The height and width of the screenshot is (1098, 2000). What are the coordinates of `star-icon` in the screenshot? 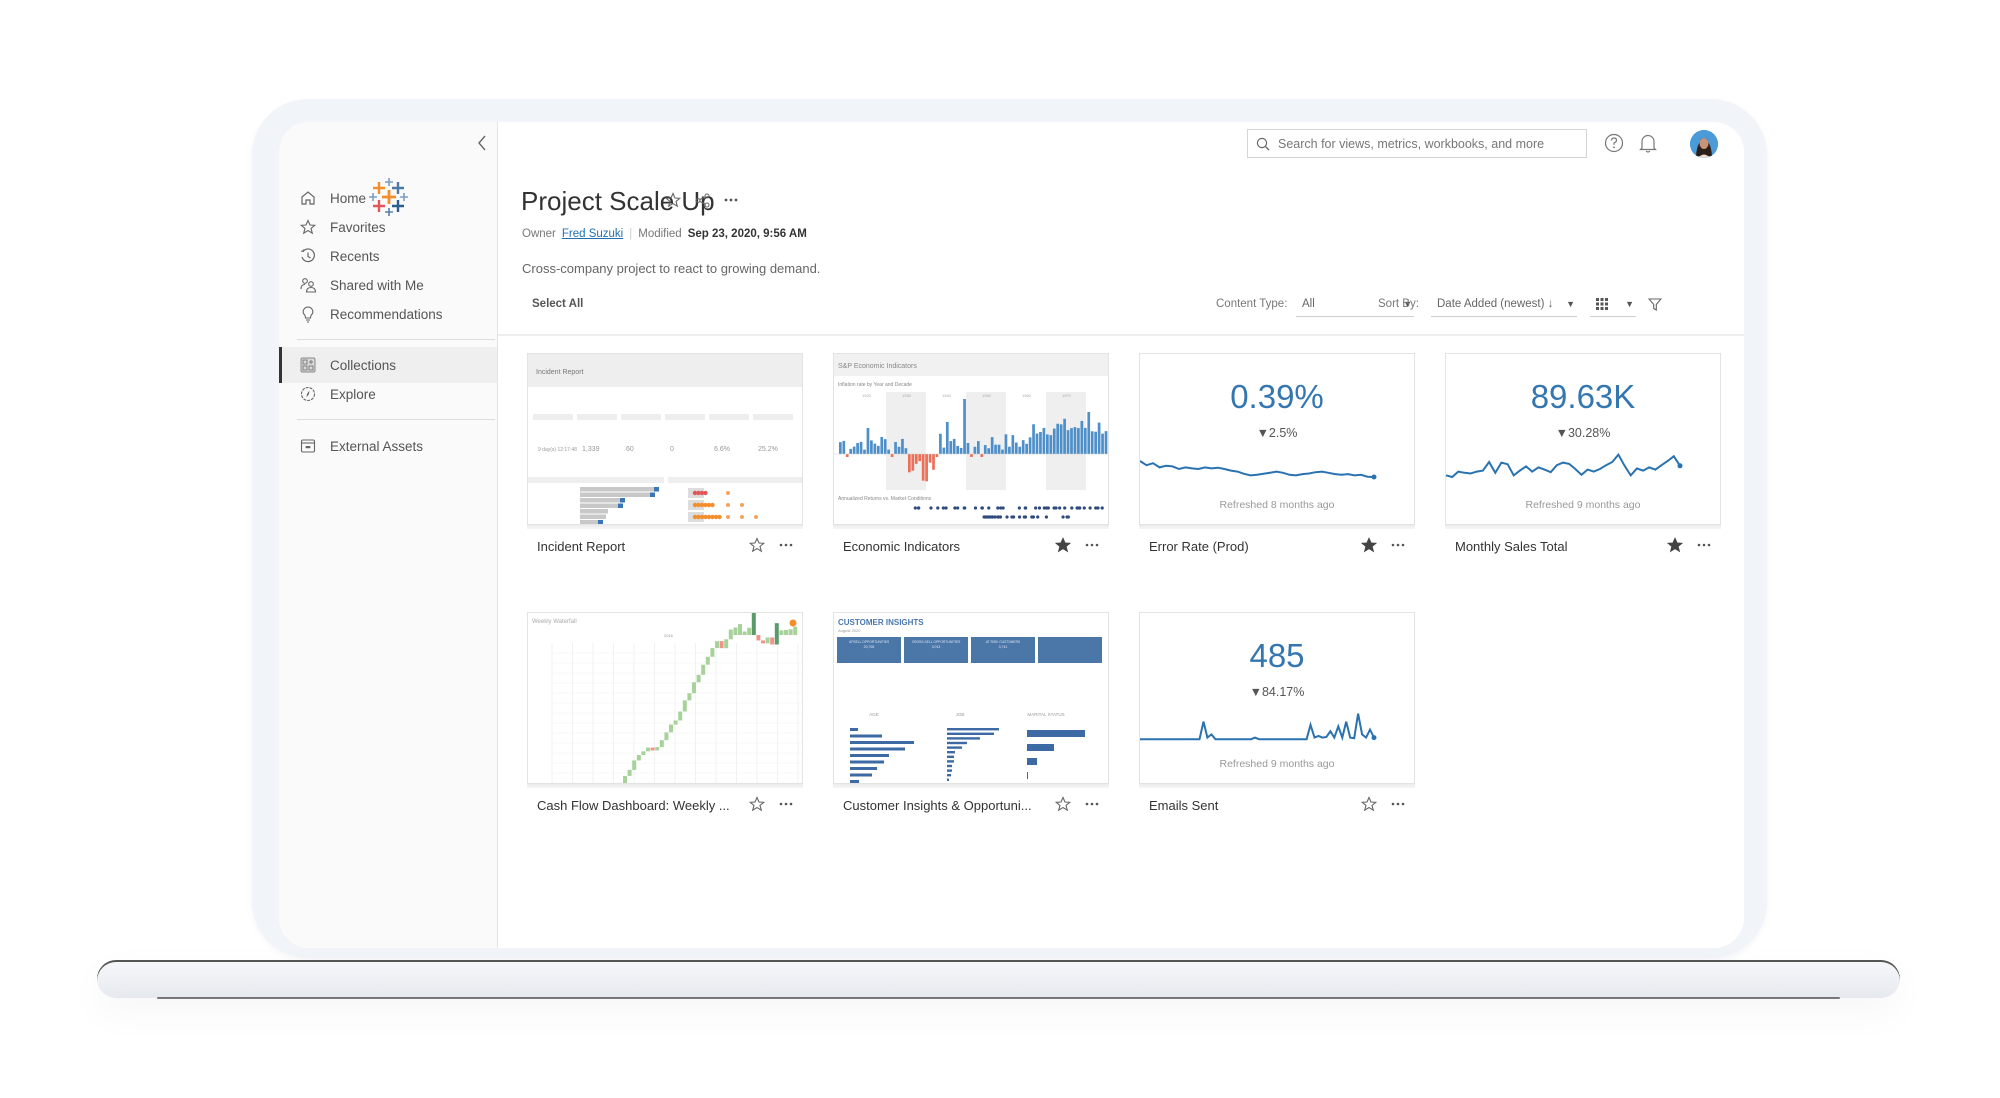 It's located at (1369, 804).